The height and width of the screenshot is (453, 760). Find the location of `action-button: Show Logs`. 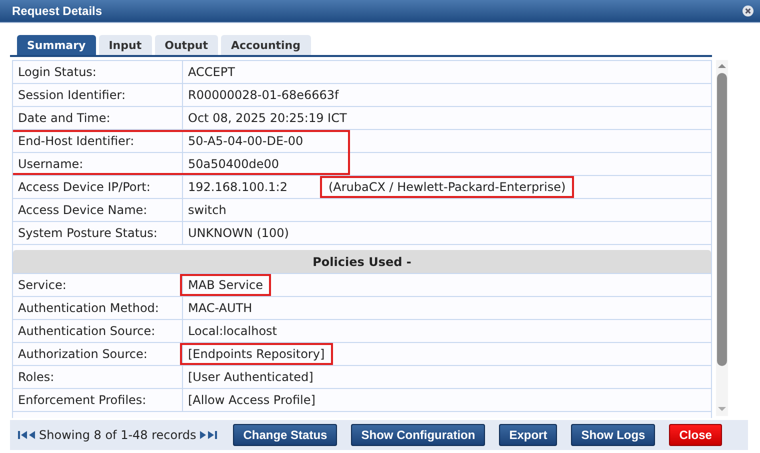

action-button: Show Logs is located at coordinates (613, 435).